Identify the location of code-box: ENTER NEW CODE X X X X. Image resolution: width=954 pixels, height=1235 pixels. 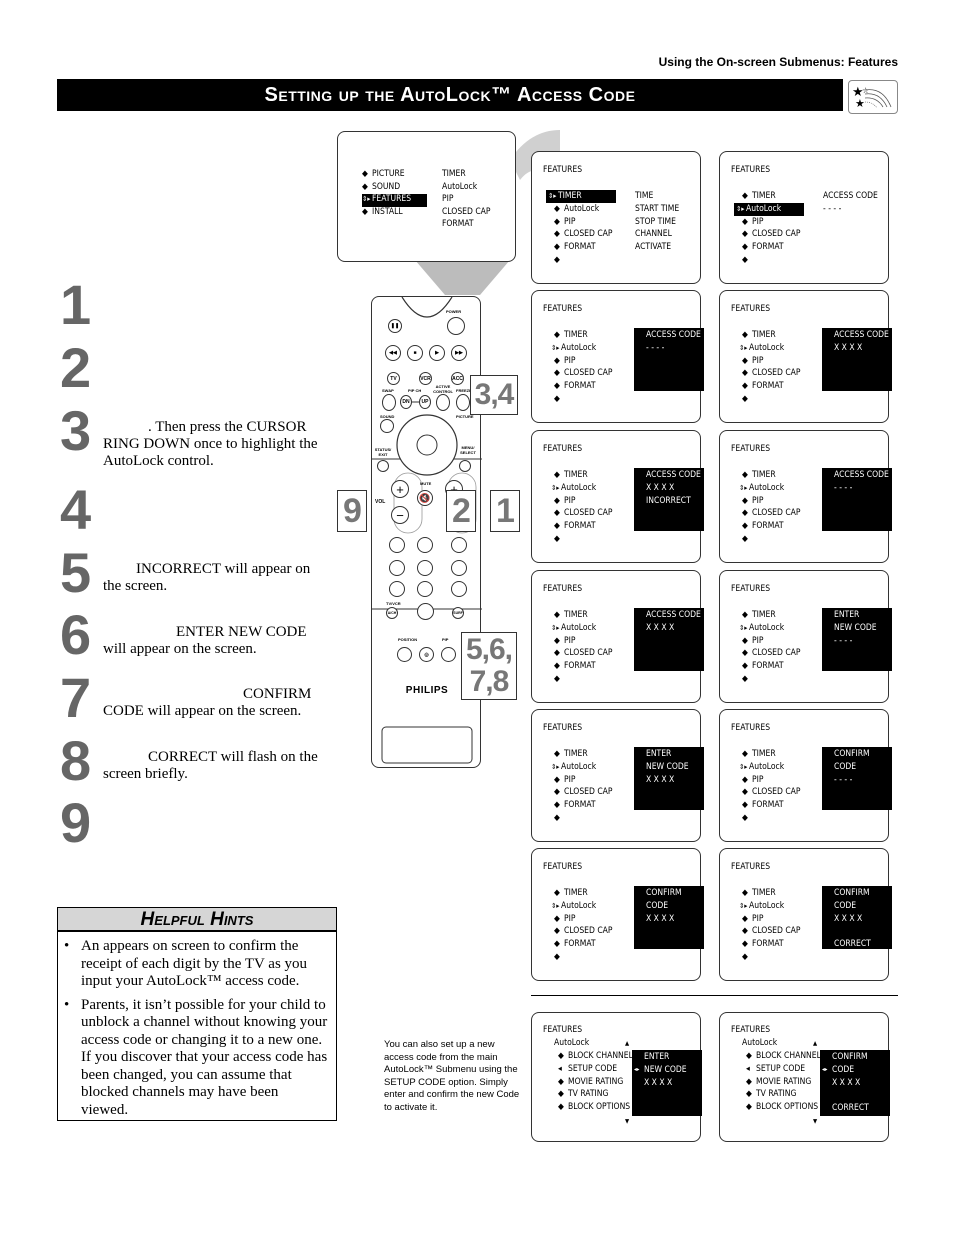
(669, 778).